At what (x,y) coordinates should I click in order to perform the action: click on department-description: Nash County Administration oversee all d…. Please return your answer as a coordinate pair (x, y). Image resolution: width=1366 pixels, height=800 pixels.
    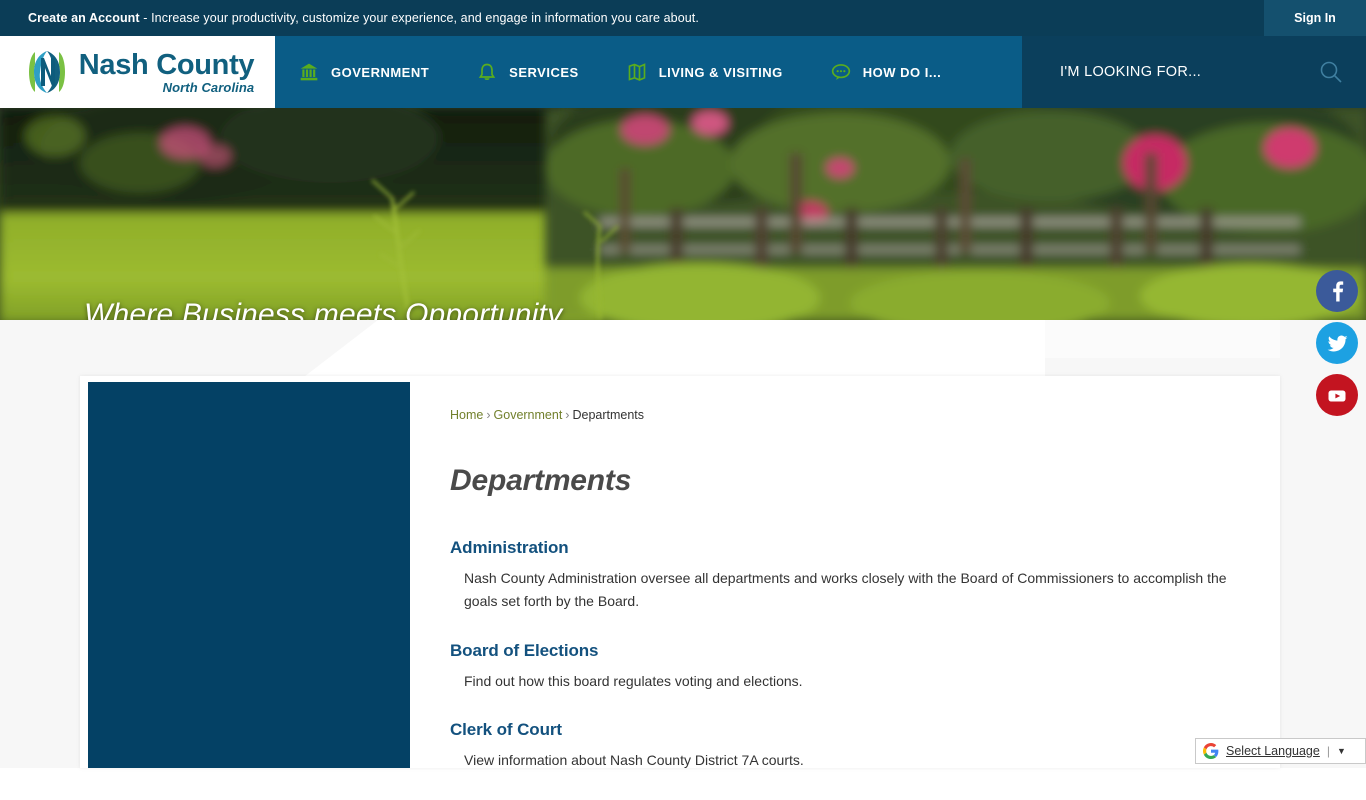
    Looking at the image, I should click on (851, 590).